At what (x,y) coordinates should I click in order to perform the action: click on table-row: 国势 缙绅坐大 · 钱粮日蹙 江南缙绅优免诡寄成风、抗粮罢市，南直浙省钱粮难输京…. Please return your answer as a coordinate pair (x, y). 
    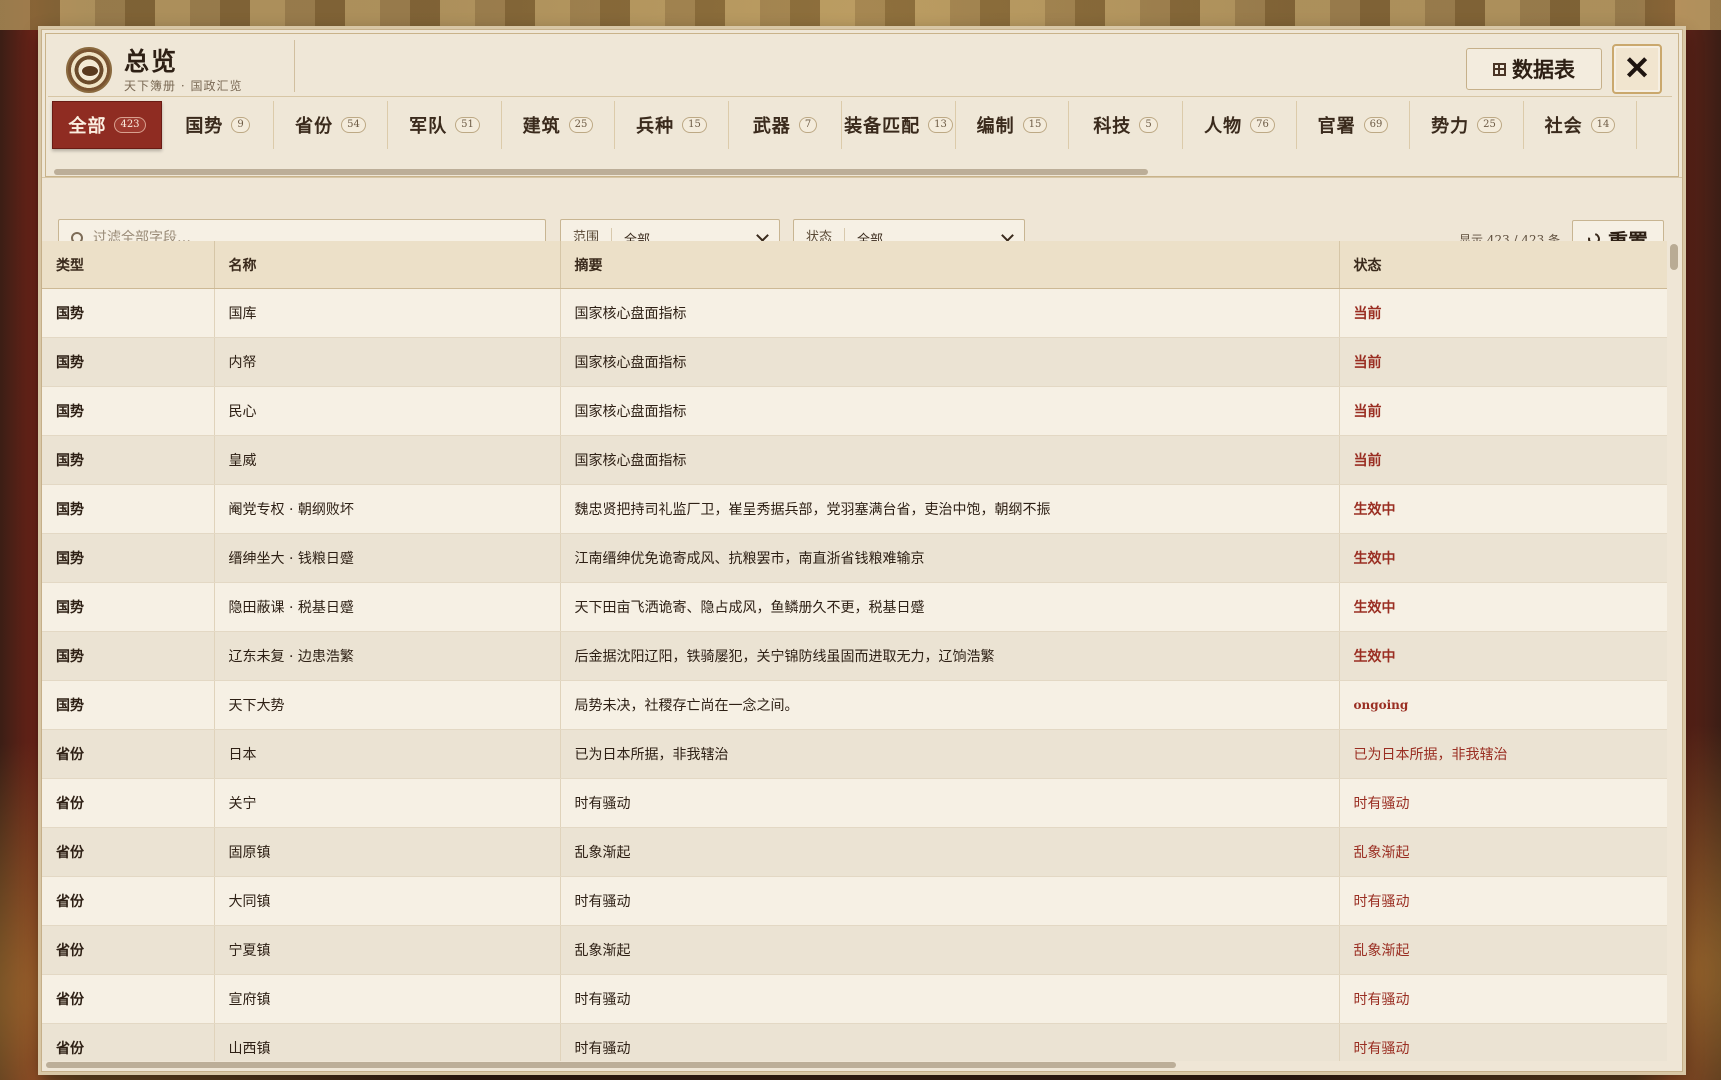
    Looking at the image, I should click on (854, 558).